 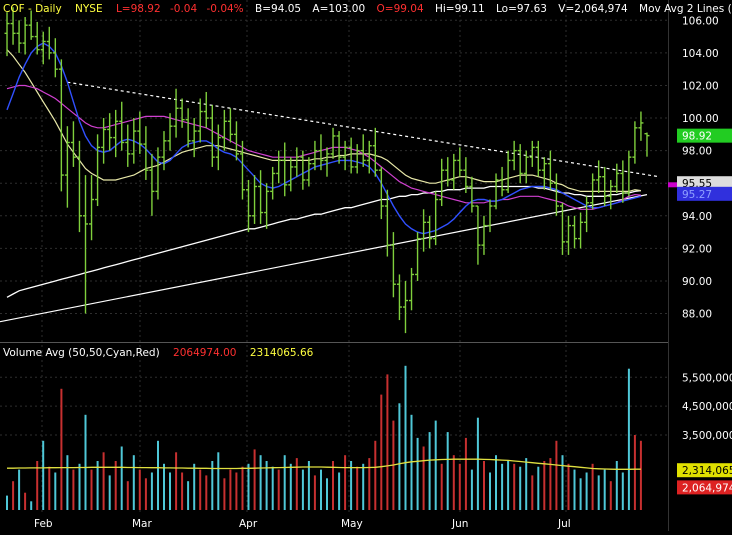 I want to click on month-label: Mar, so click(x=142, y=524).